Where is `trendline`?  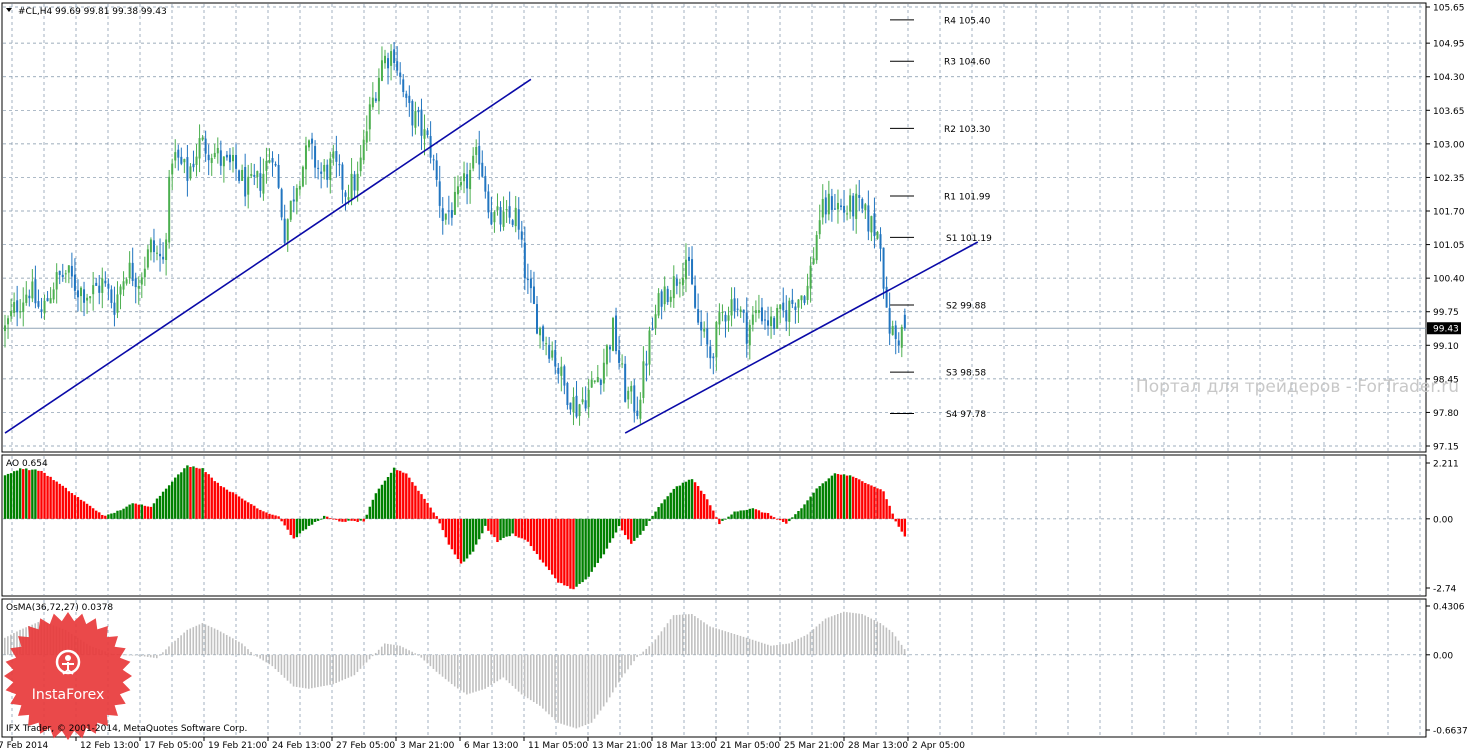 trendline is located at coordinates (801, 337).